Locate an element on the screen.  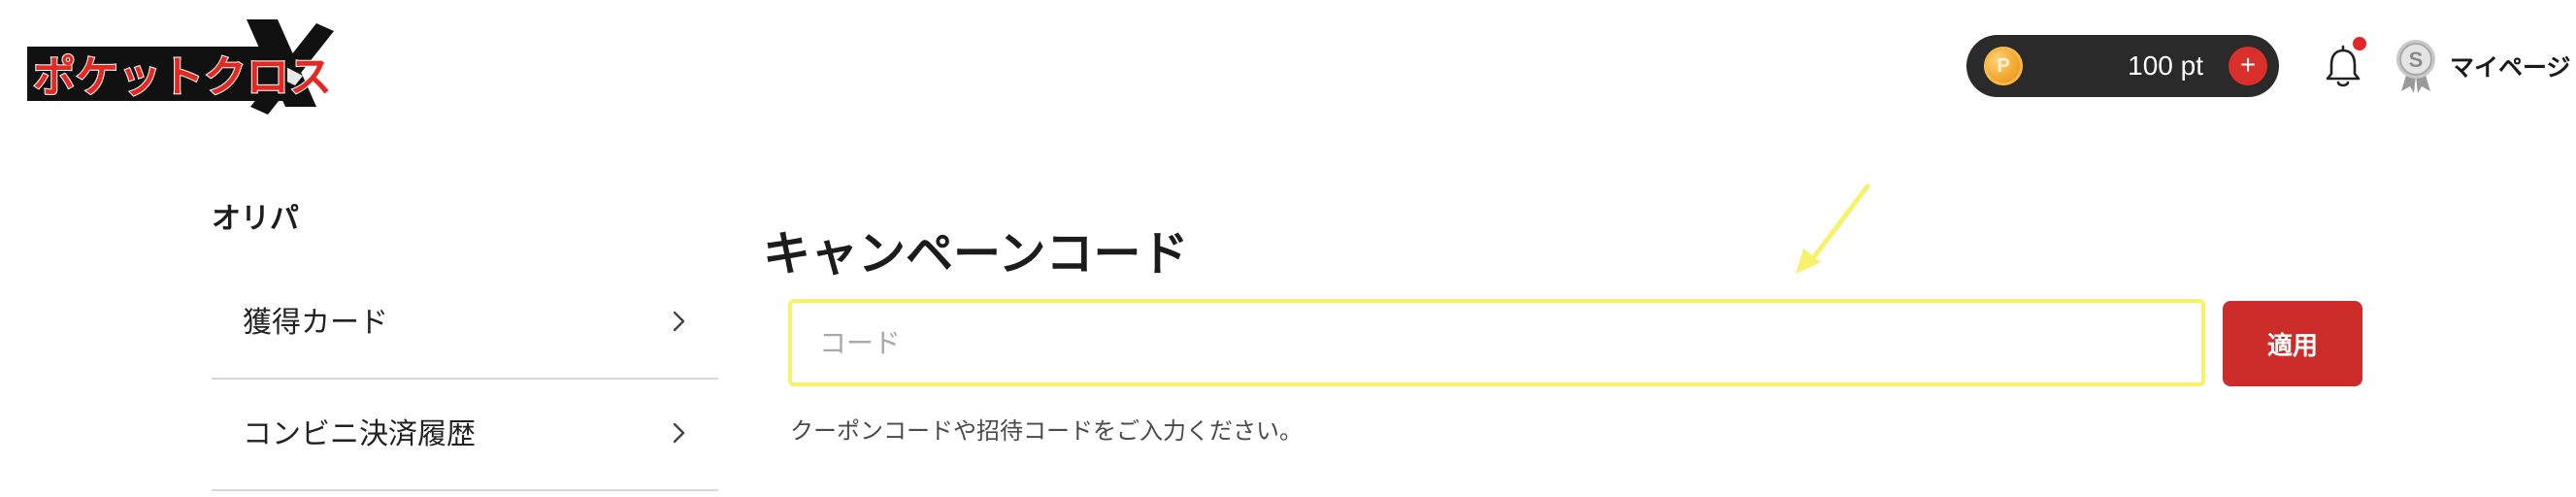
sidebar-item-acquired-cards: 獲得カード is located at coordinates (465, 324).